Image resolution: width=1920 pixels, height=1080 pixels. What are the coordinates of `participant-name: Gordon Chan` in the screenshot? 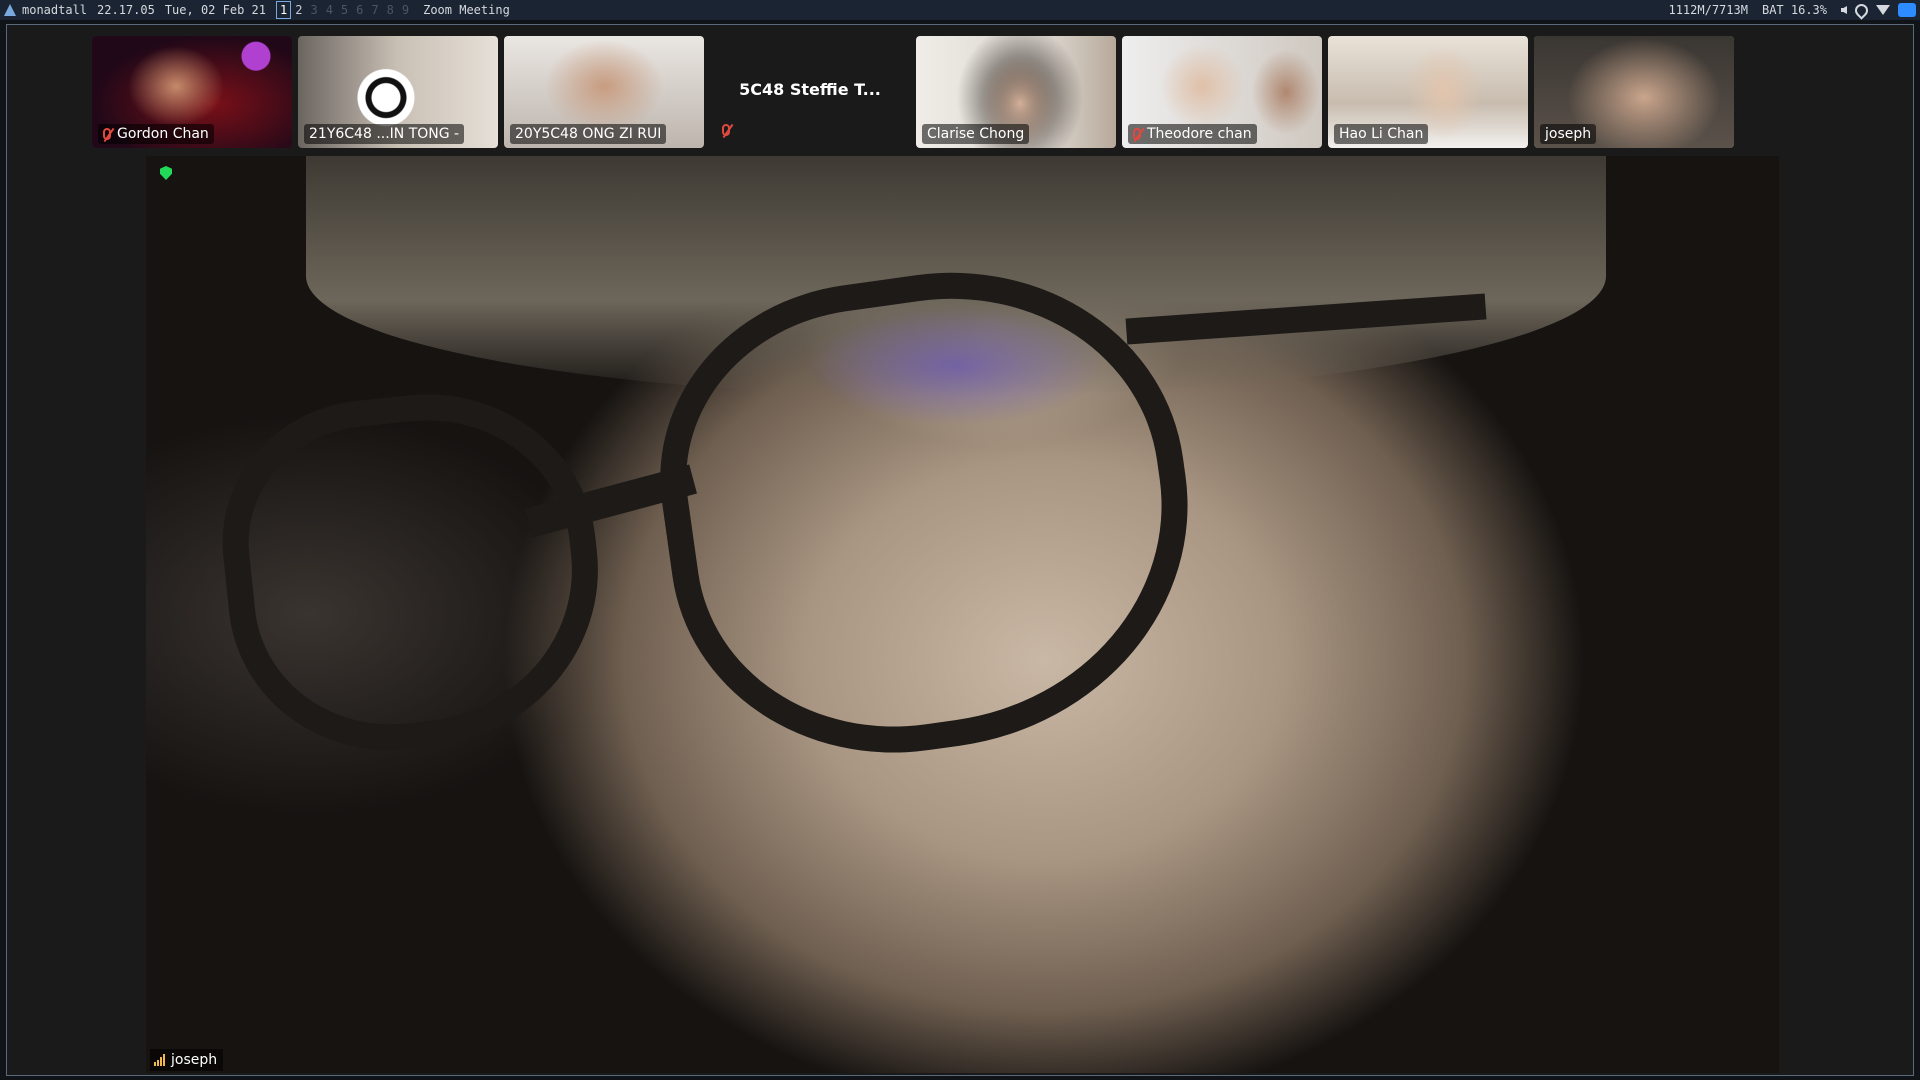 It's located at (163, 134).